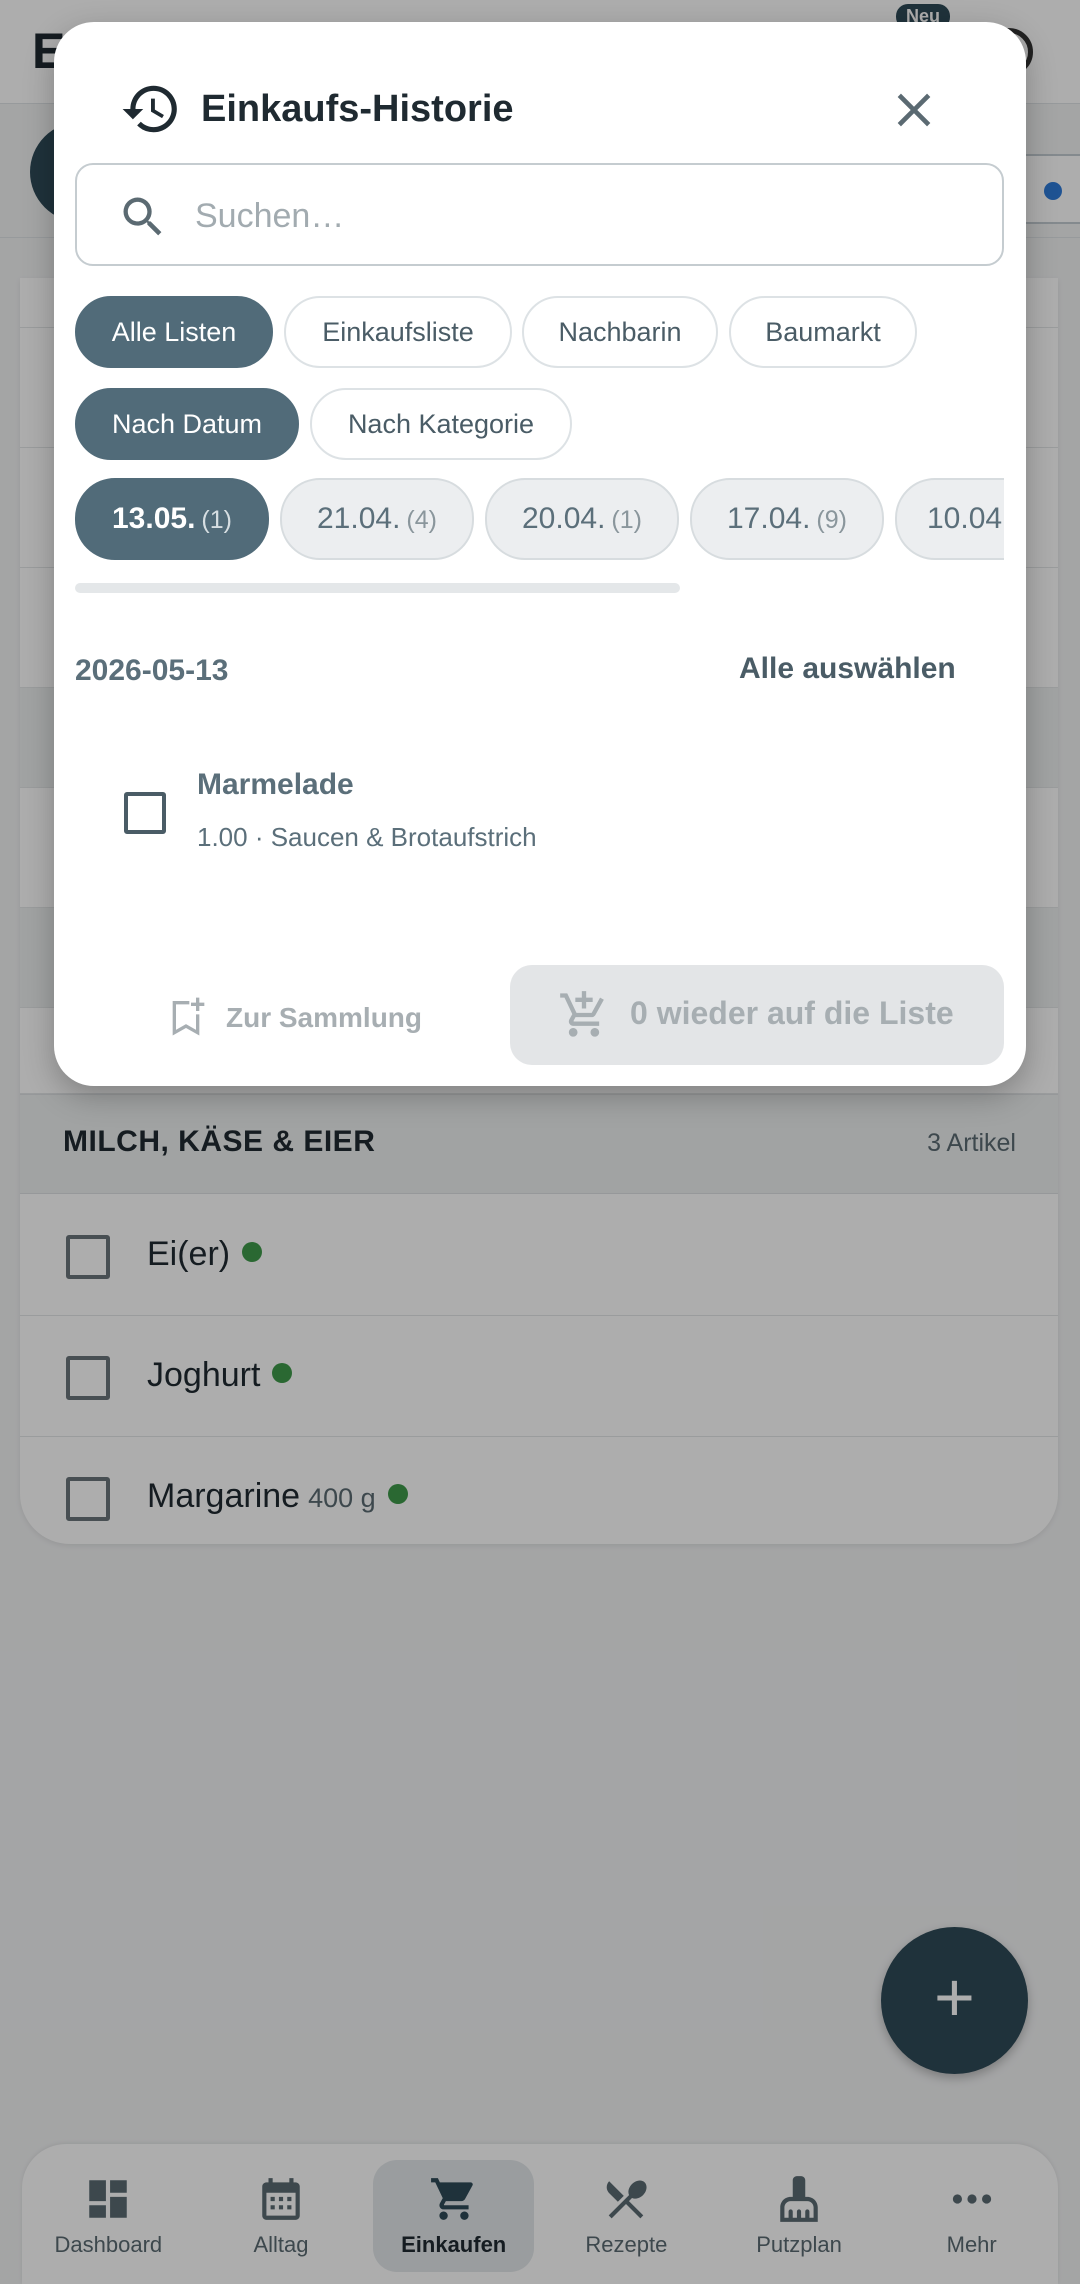  Describe the element at coordinates (275, 785) in the screenshot. I see `entry-name: Marmelade` at that location.